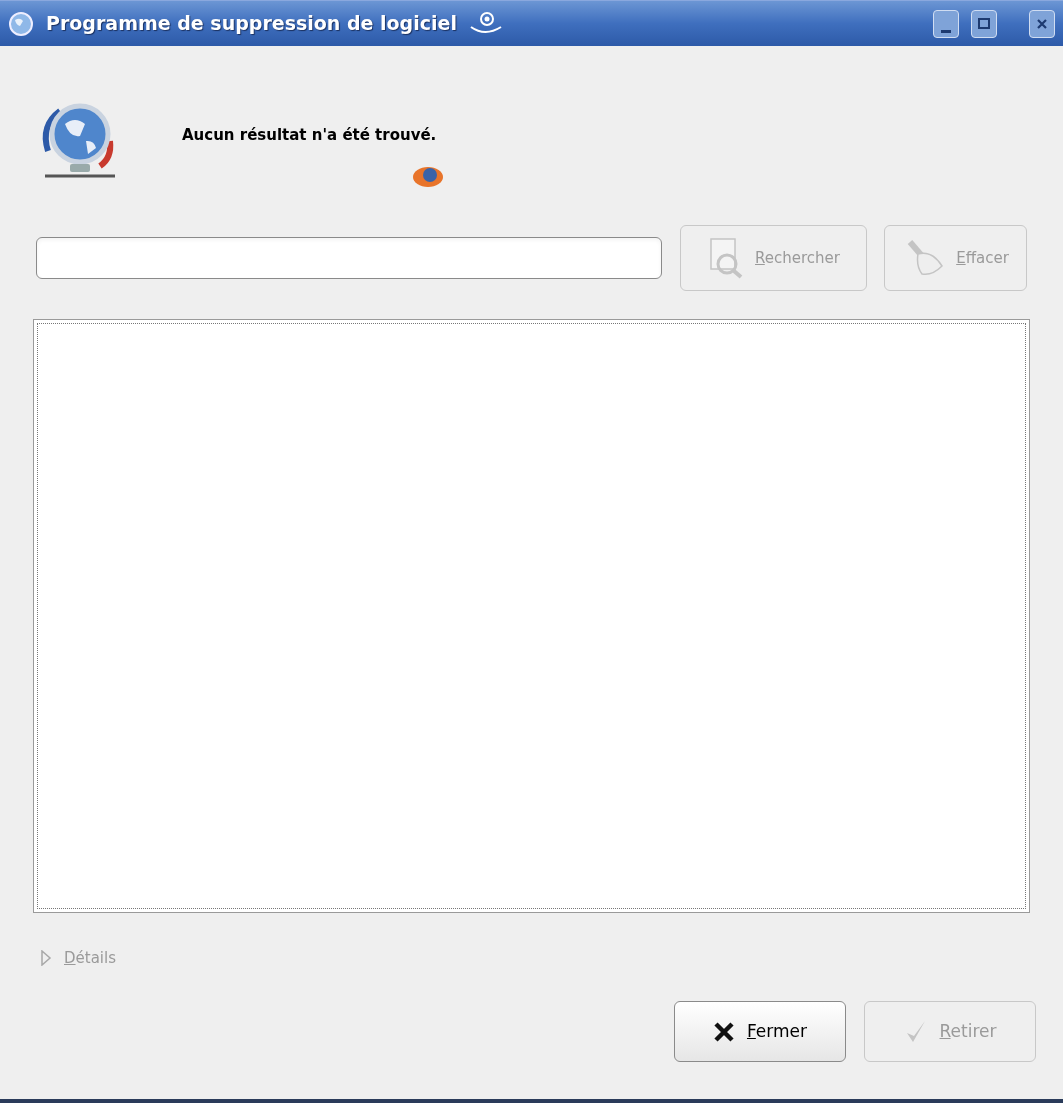 This screenshot has height=1103, width=1063. I want to click on globe-icon, so click(21, 23).